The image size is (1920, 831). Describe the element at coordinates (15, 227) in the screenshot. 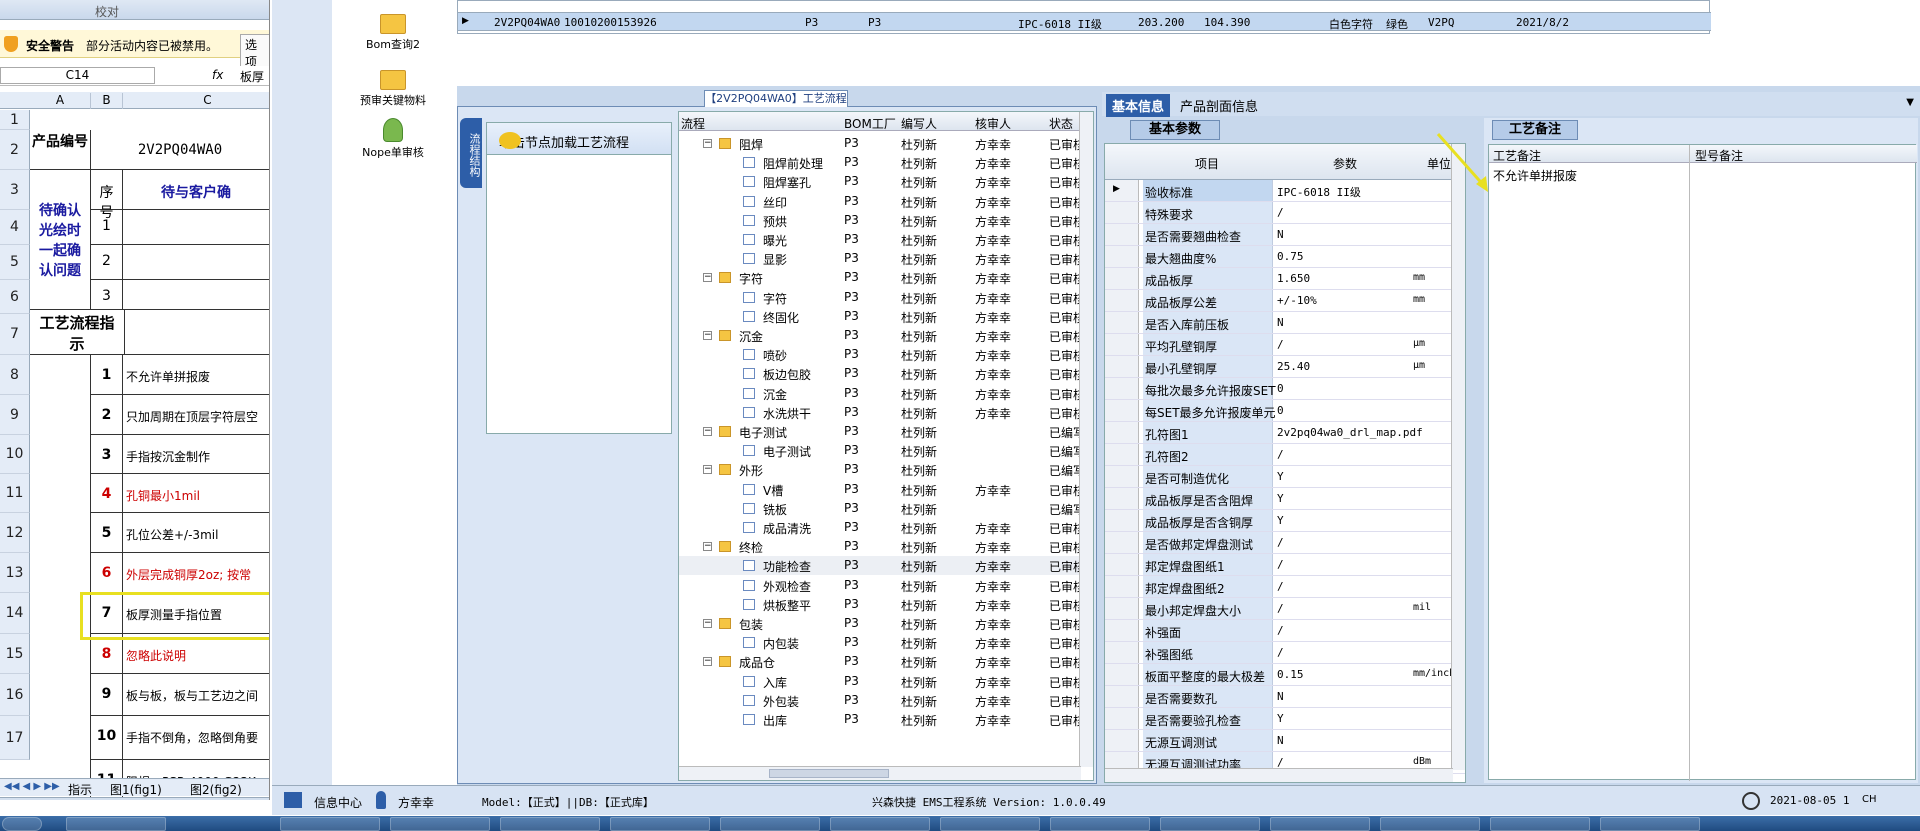

I see `row-header: 4` at that location.